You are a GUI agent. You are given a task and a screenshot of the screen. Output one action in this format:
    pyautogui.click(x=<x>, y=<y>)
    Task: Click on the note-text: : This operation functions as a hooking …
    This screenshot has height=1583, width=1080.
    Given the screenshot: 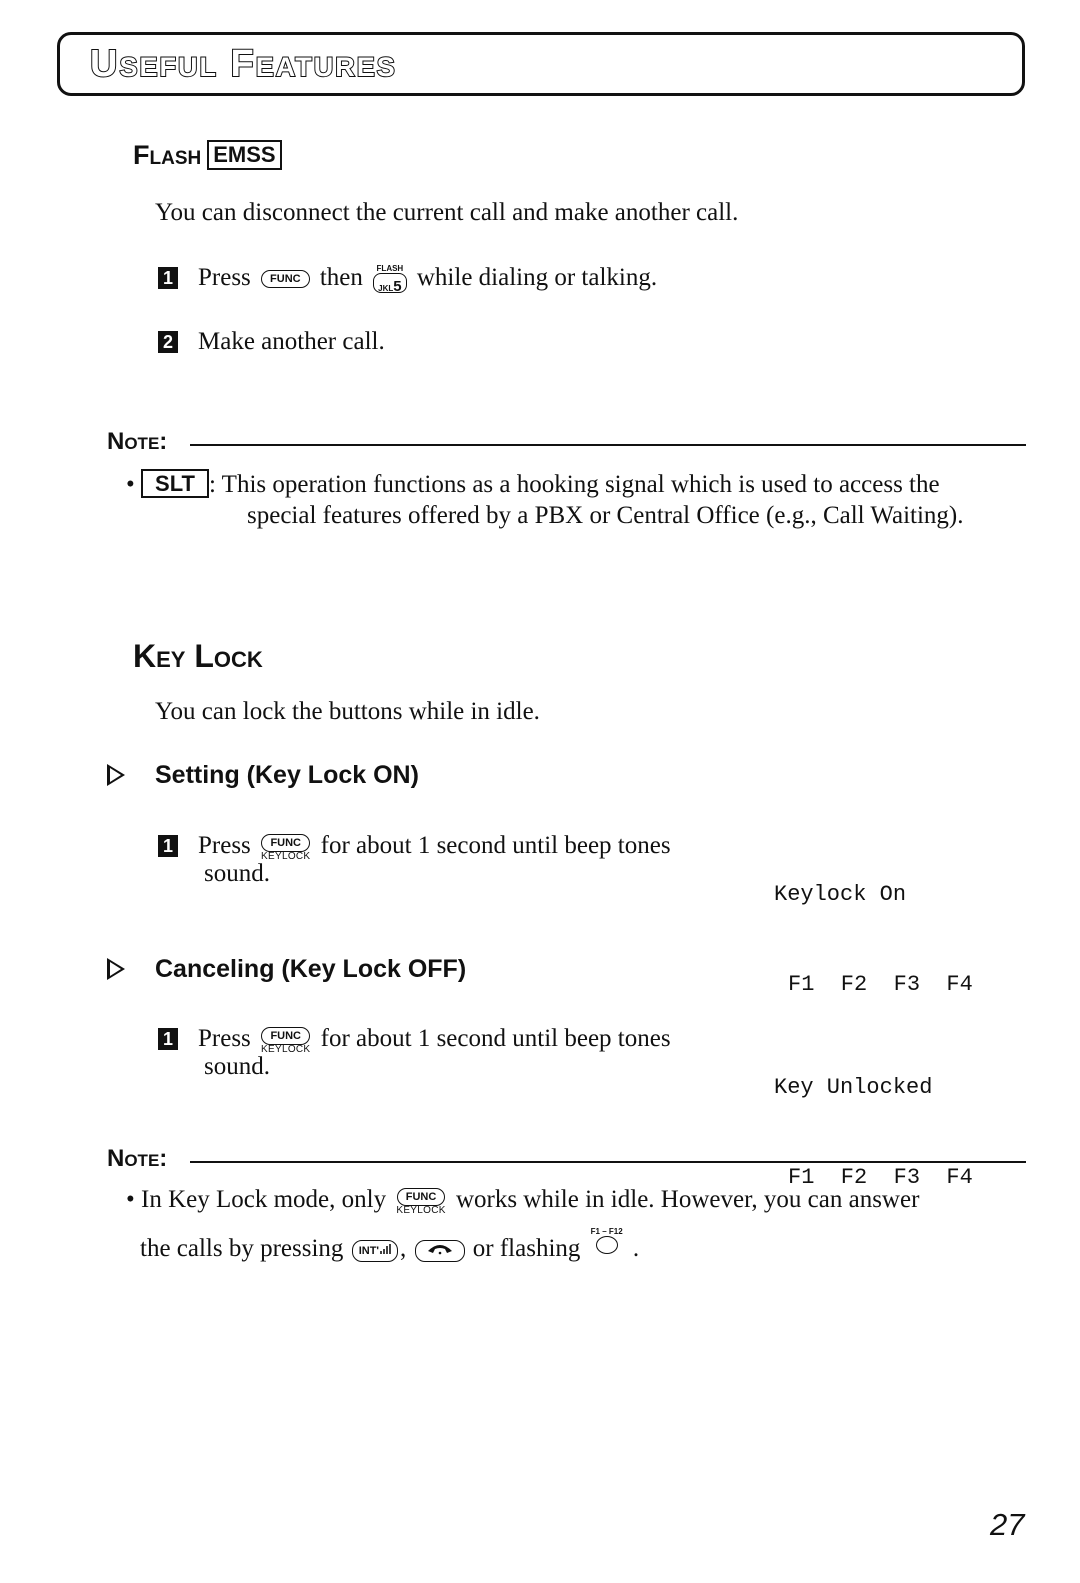 What is the action you would take?
    pyautogui.click(x=574, y=484)
    